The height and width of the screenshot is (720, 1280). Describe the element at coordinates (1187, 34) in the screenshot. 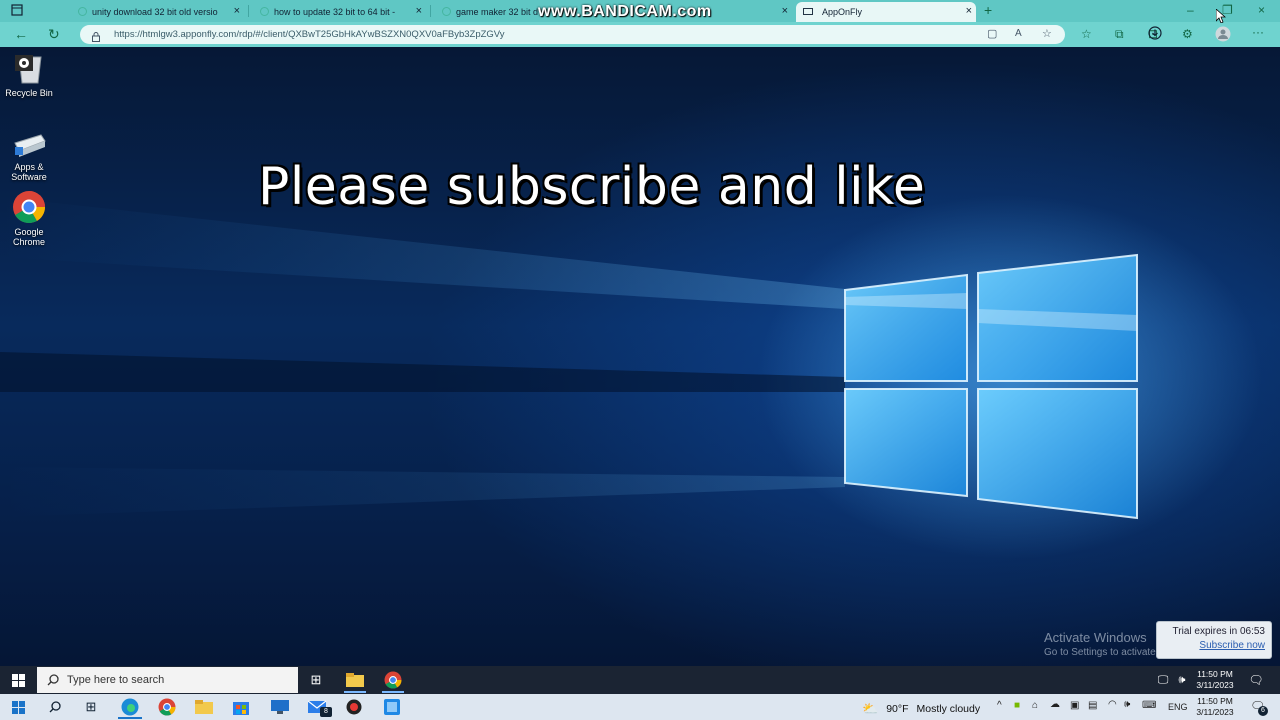

I see `performance-icon: ⚙` at that location.